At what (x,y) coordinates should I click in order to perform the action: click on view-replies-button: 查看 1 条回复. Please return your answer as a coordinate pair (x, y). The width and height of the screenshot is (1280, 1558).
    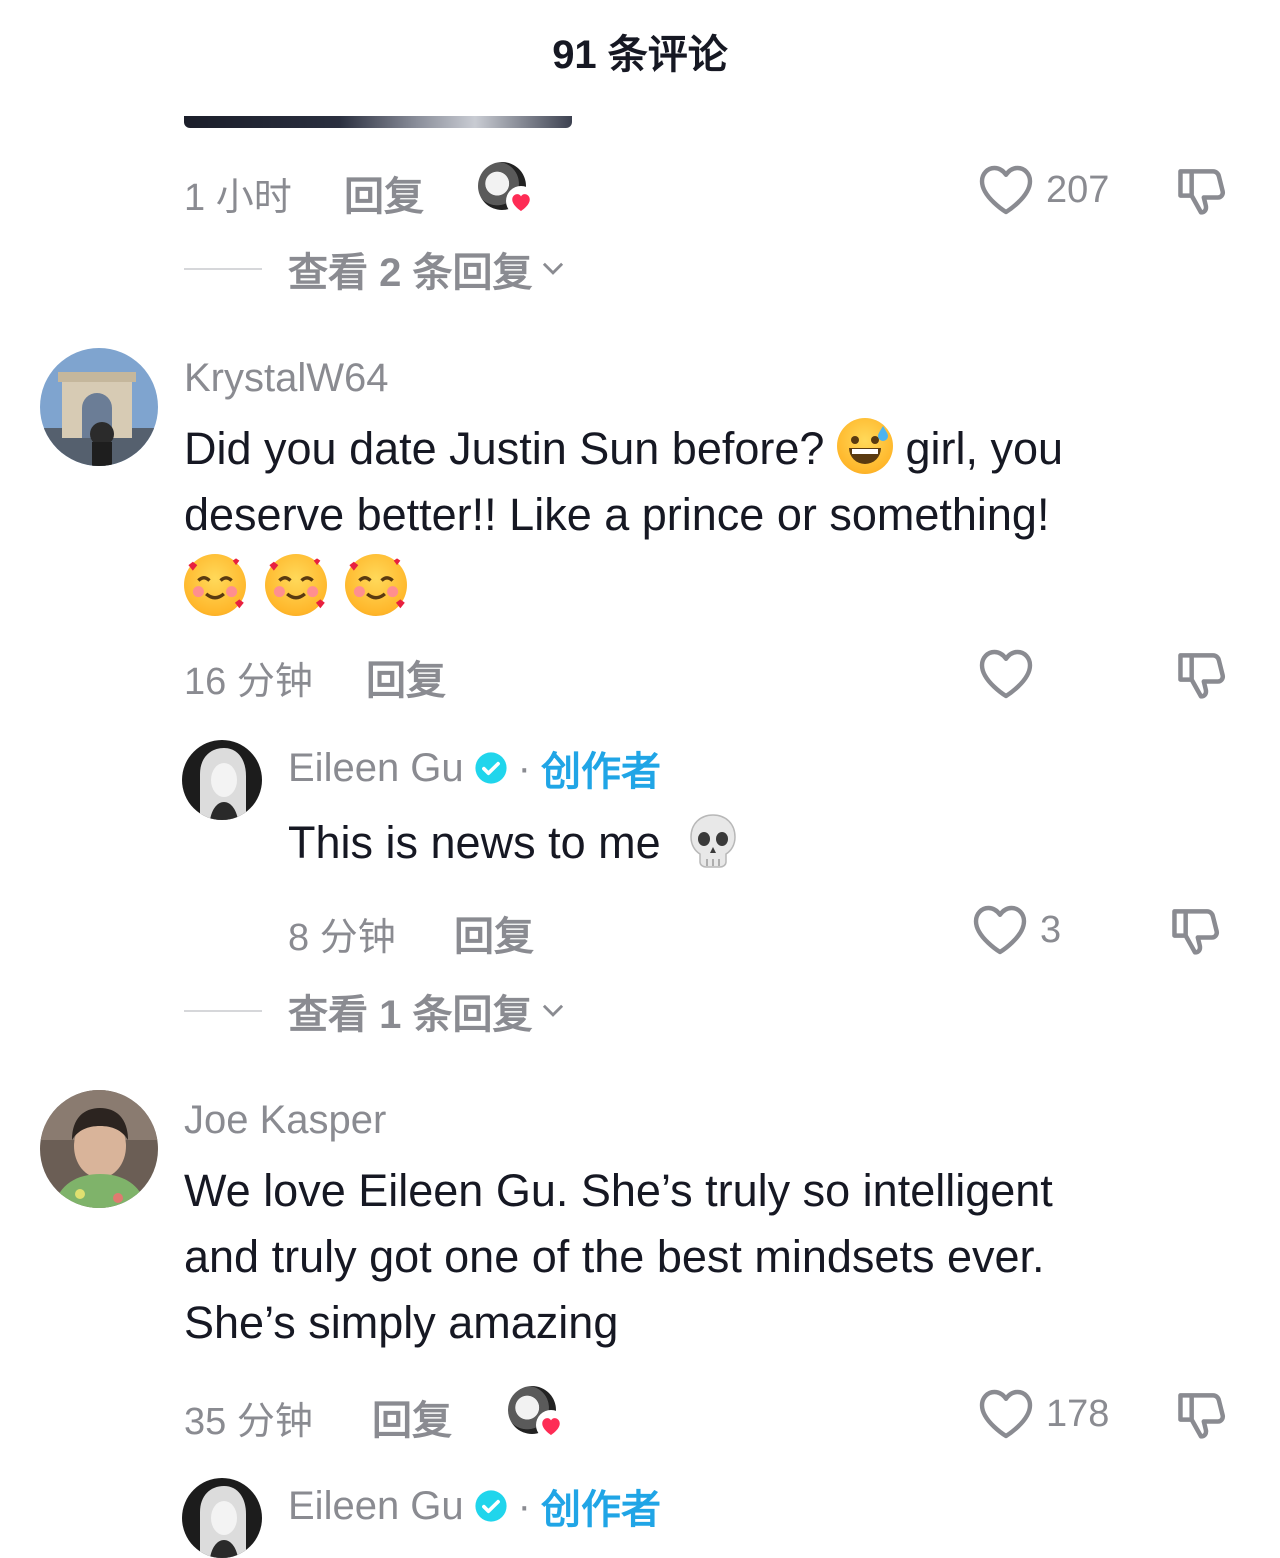
    Looking at the image, I should click on (375, 1011).